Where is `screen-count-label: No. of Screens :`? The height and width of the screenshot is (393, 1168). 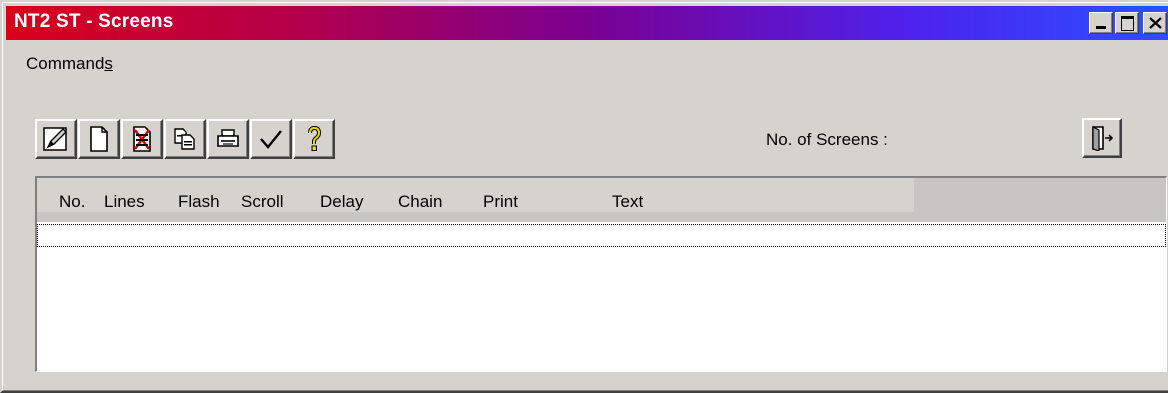
screen-count-label: No. of Screens : is located at coordinates (827, 139).